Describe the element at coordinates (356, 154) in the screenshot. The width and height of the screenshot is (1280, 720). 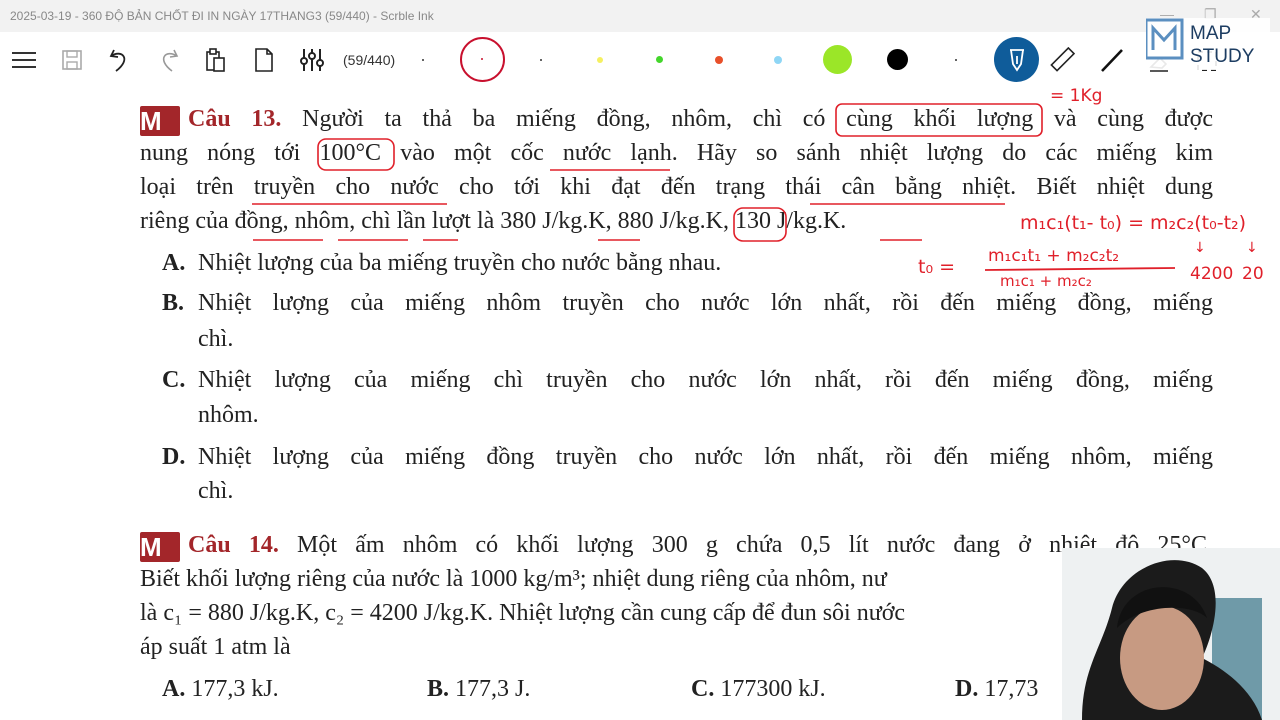
I see `ink-box-100c` at that location.